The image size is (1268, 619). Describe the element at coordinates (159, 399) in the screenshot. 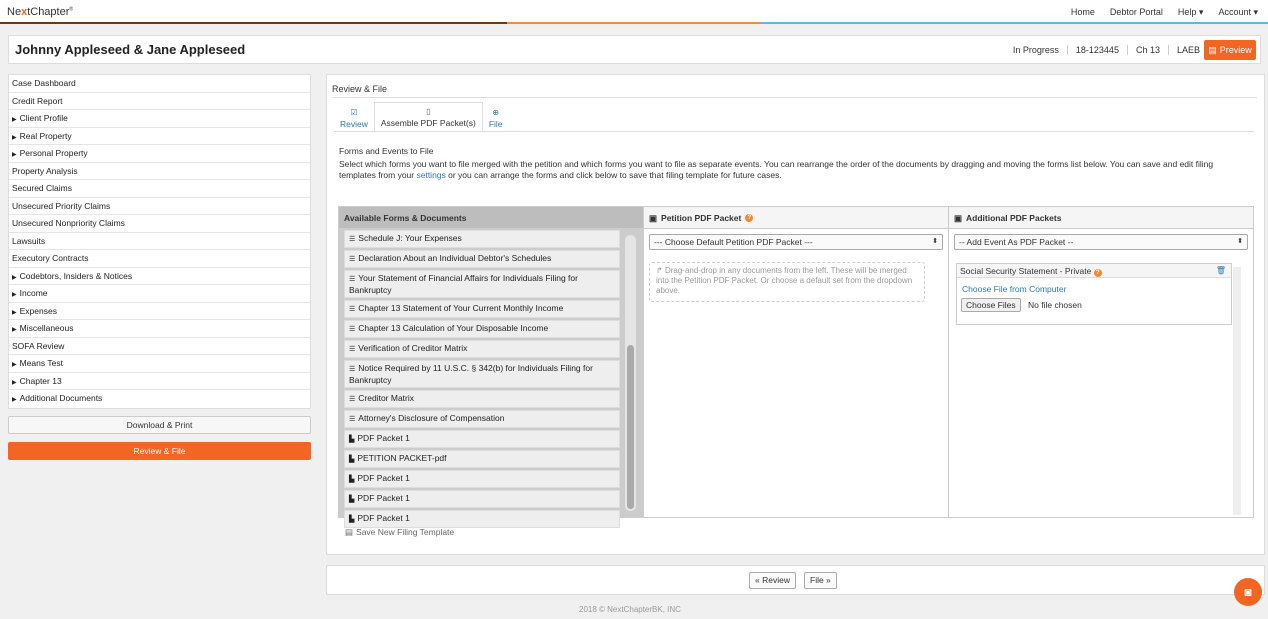

I see `sidebar-item: ▶ Additional Documents` at that location.